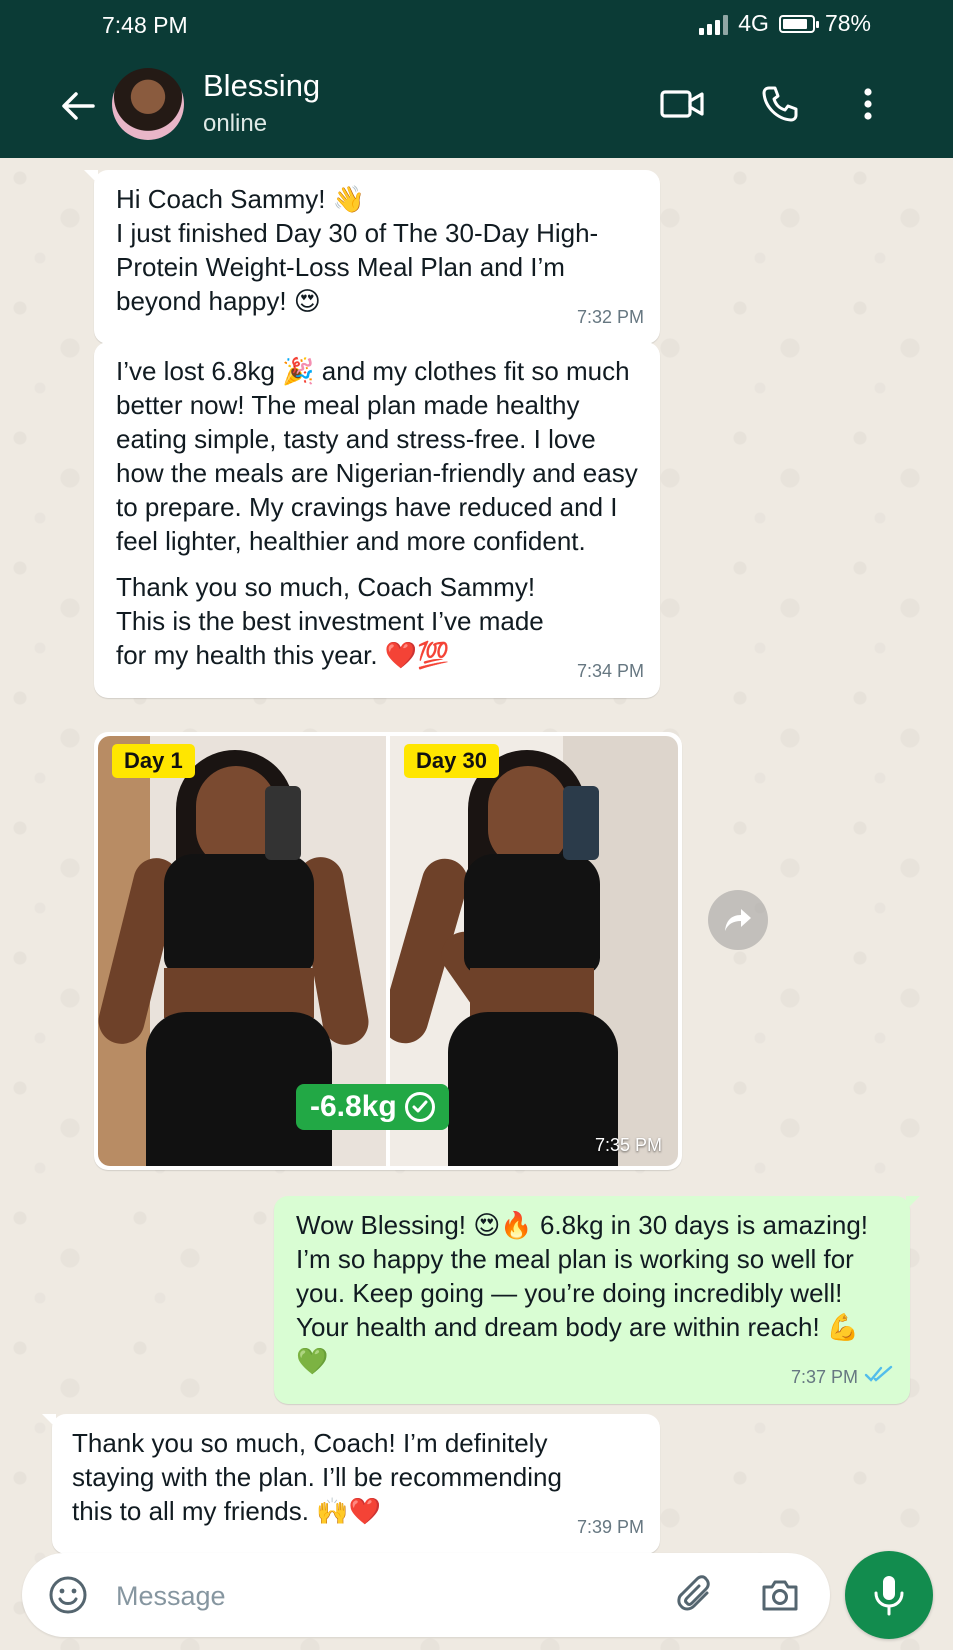 The image size is (953, 1650). I want to click on mic-icon, so click(889, 1595).